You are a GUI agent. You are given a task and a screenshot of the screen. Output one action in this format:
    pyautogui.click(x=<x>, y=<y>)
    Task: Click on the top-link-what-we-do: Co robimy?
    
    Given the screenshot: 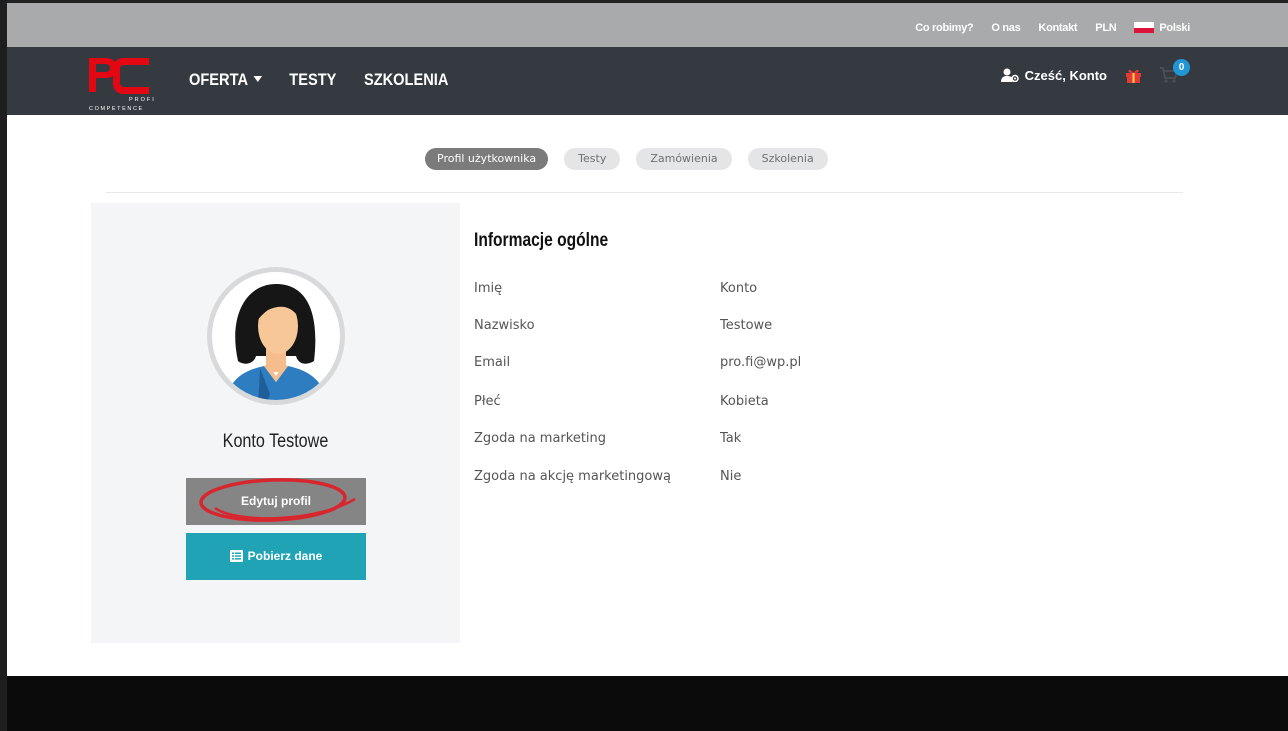 What is the action you would take?
    pyautogui.click(x=944, y=28)
    